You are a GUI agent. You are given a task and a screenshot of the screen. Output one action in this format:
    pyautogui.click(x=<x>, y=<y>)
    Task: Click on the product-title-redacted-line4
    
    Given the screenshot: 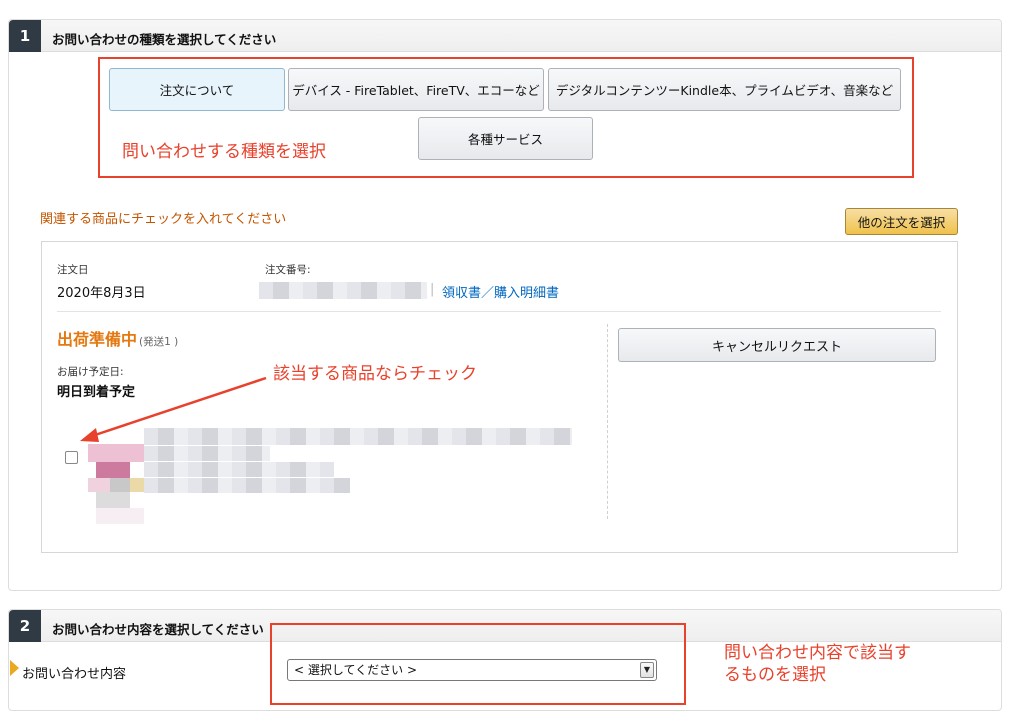 What is the action you would take?
    pyautogui.click(x=247, y=485)
    